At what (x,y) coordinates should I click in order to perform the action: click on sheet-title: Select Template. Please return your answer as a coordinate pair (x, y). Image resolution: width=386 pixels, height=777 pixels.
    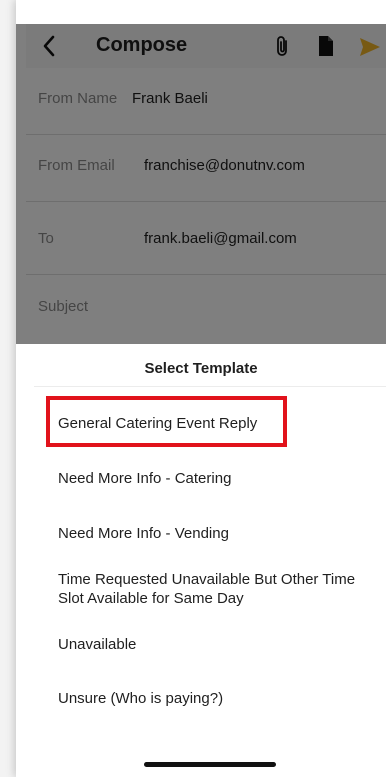
    Looking at the image, I should click on (201, 368).